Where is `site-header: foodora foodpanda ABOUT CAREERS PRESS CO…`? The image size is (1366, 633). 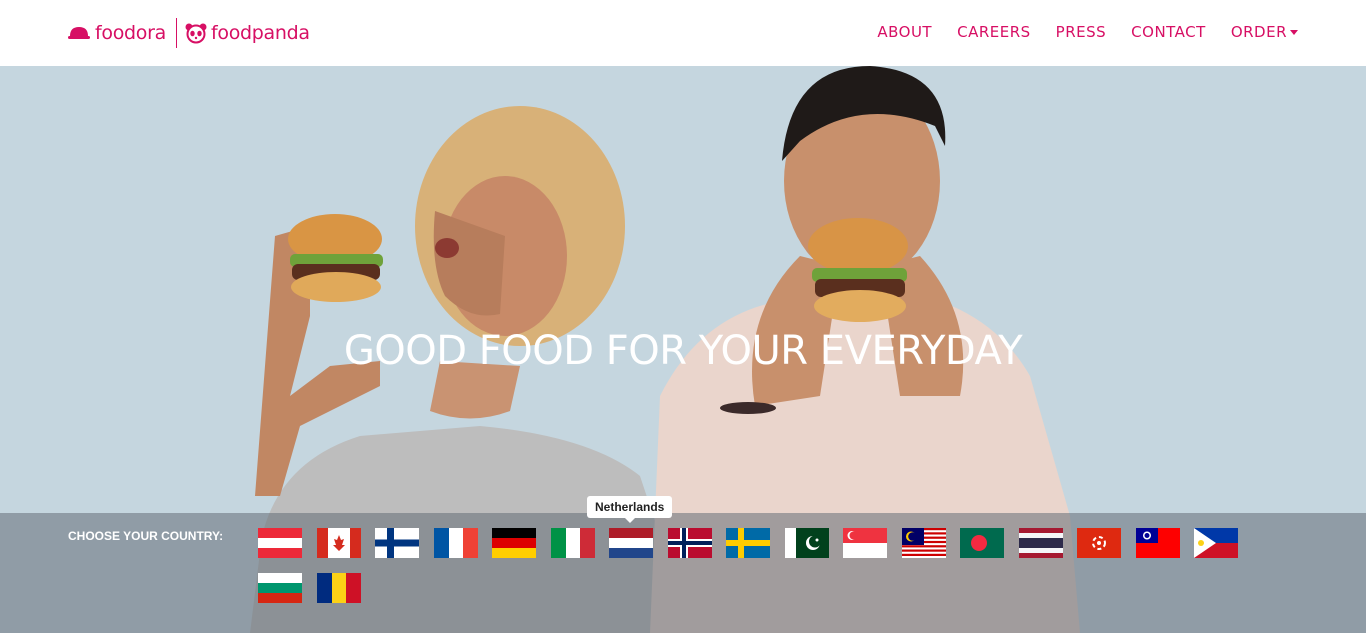 site-header: foodora foodpanda ABOUT CAREERS PRESS CO… is located at coordinates (683, 33).